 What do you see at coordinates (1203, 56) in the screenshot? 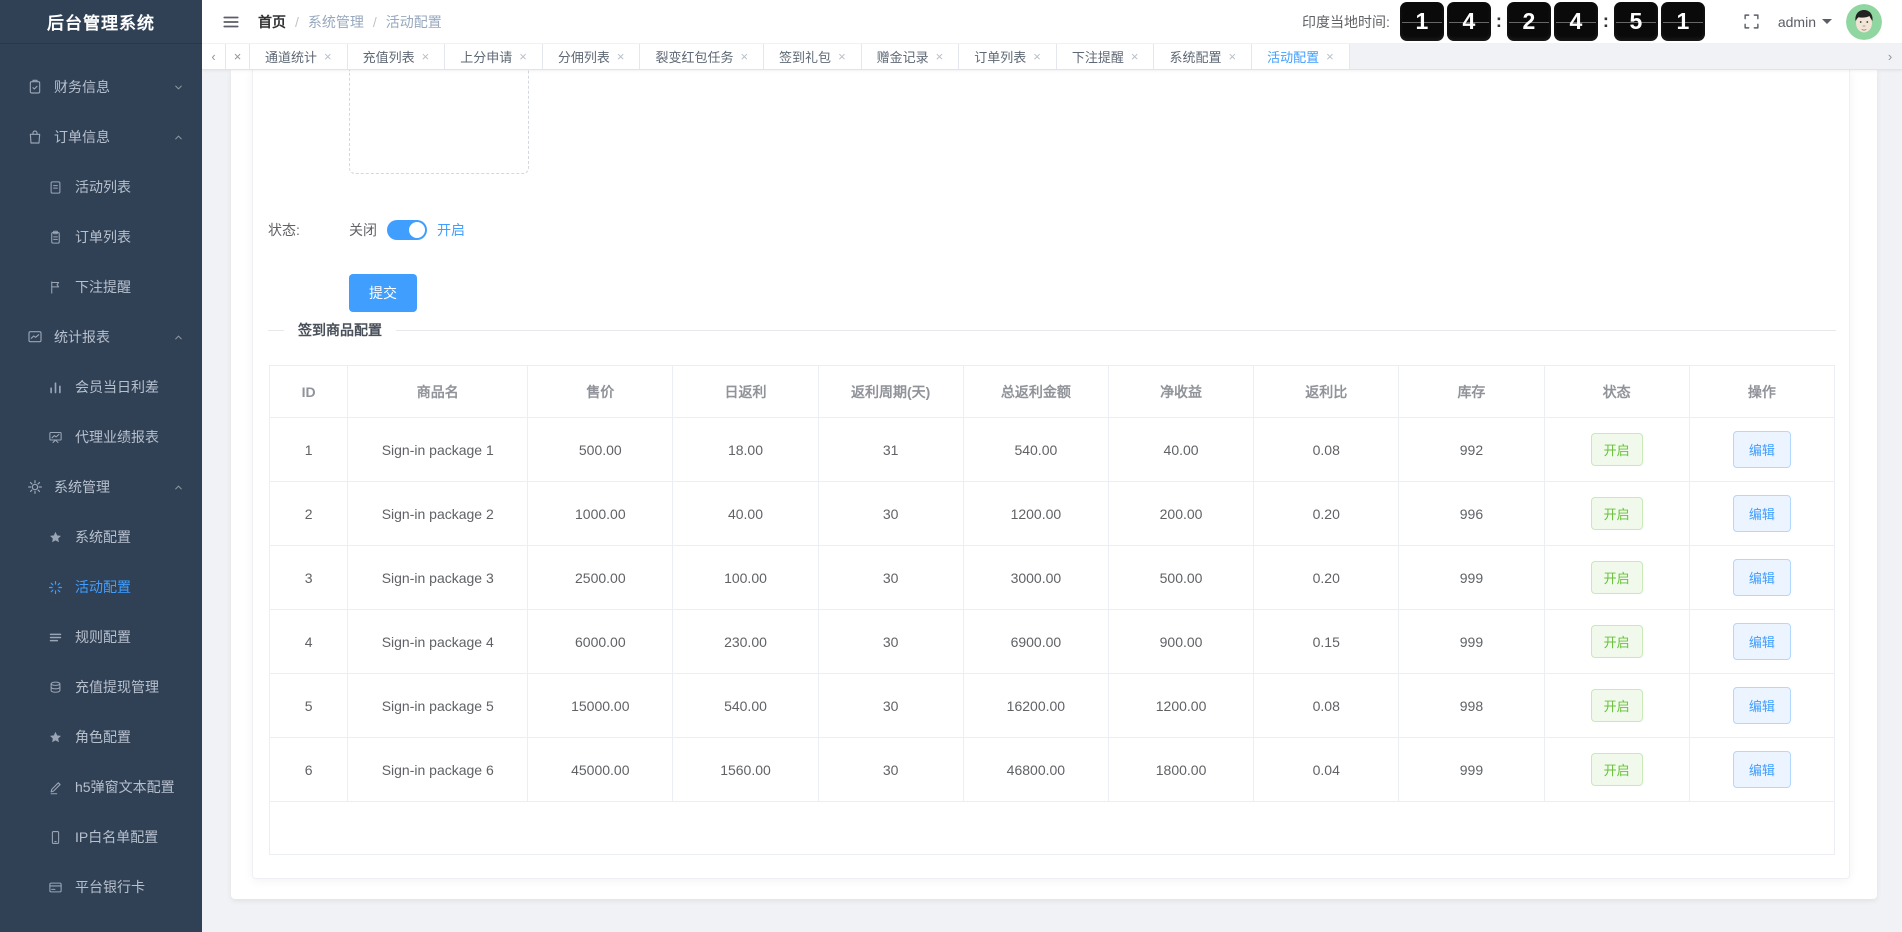
I see `tab-system-config: 系统配置 ×` at bounding box center [1203, 56].